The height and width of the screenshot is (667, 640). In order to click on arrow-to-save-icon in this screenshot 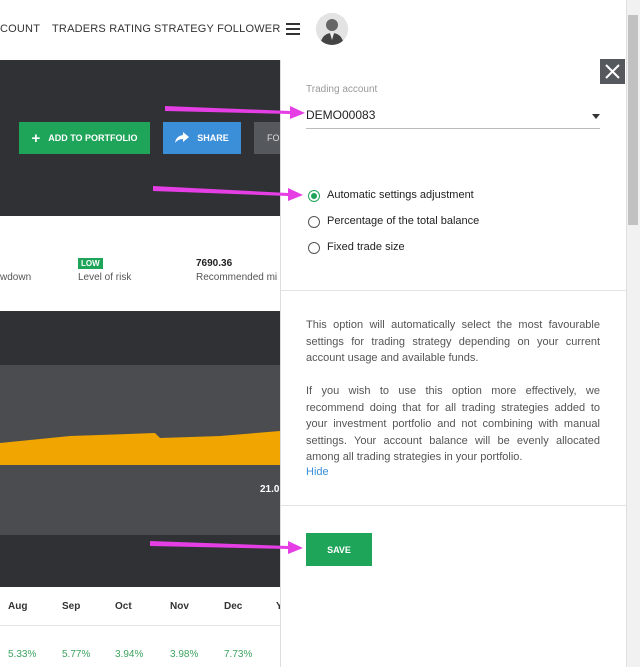, I will do `click(226, 547)`.